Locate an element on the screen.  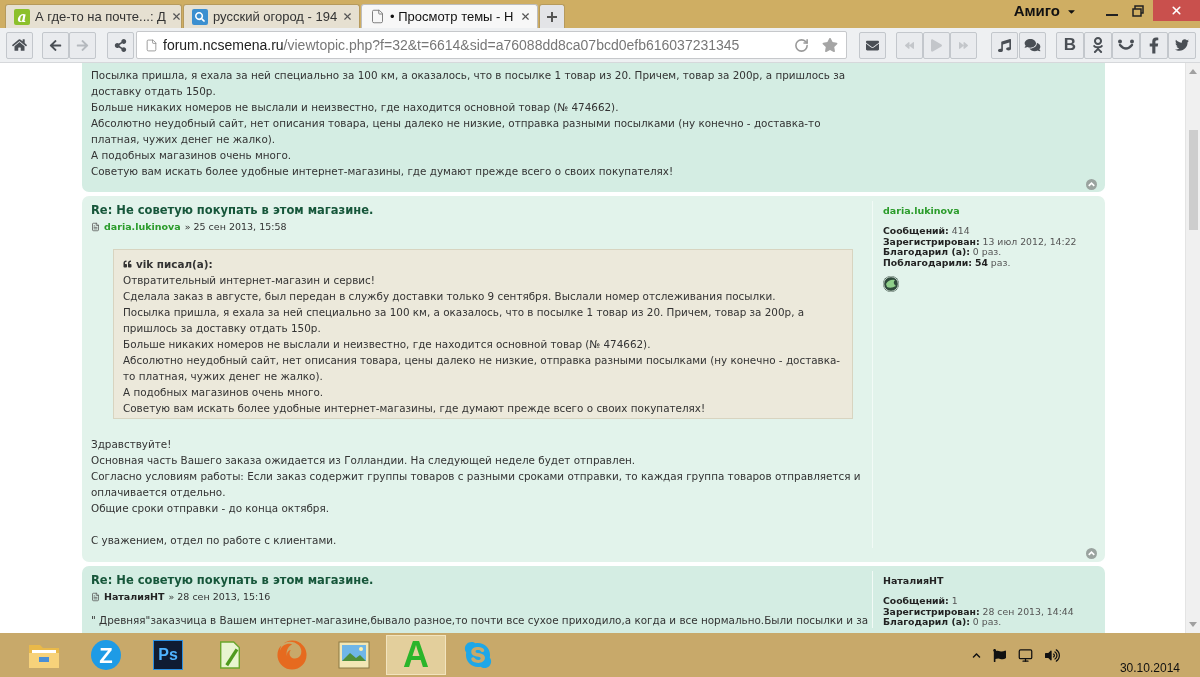
mail-button is located at coordinates (872, 45).